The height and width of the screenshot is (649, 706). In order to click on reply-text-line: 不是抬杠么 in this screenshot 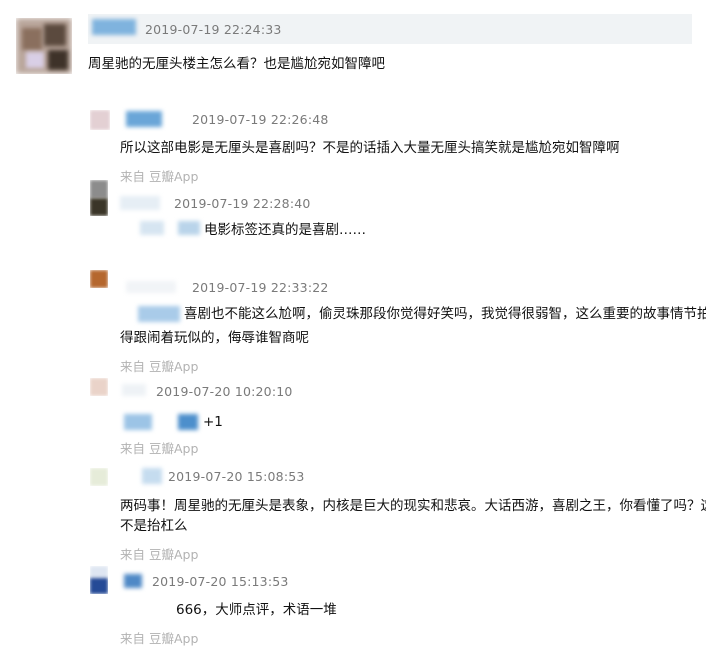, I will do `click(154, 526)`.